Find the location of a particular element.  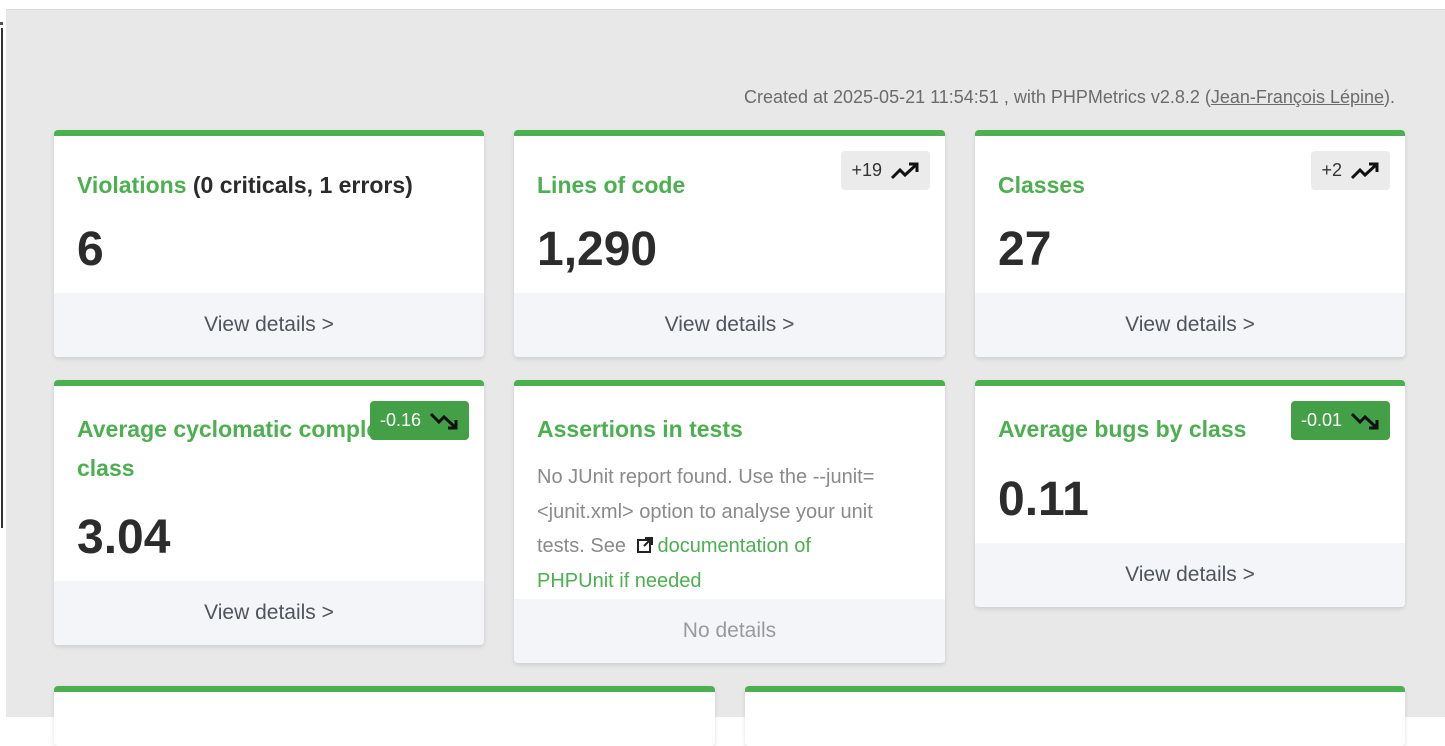

bugs-trend-value: -0.01 is located at coordinates (1321, 420).